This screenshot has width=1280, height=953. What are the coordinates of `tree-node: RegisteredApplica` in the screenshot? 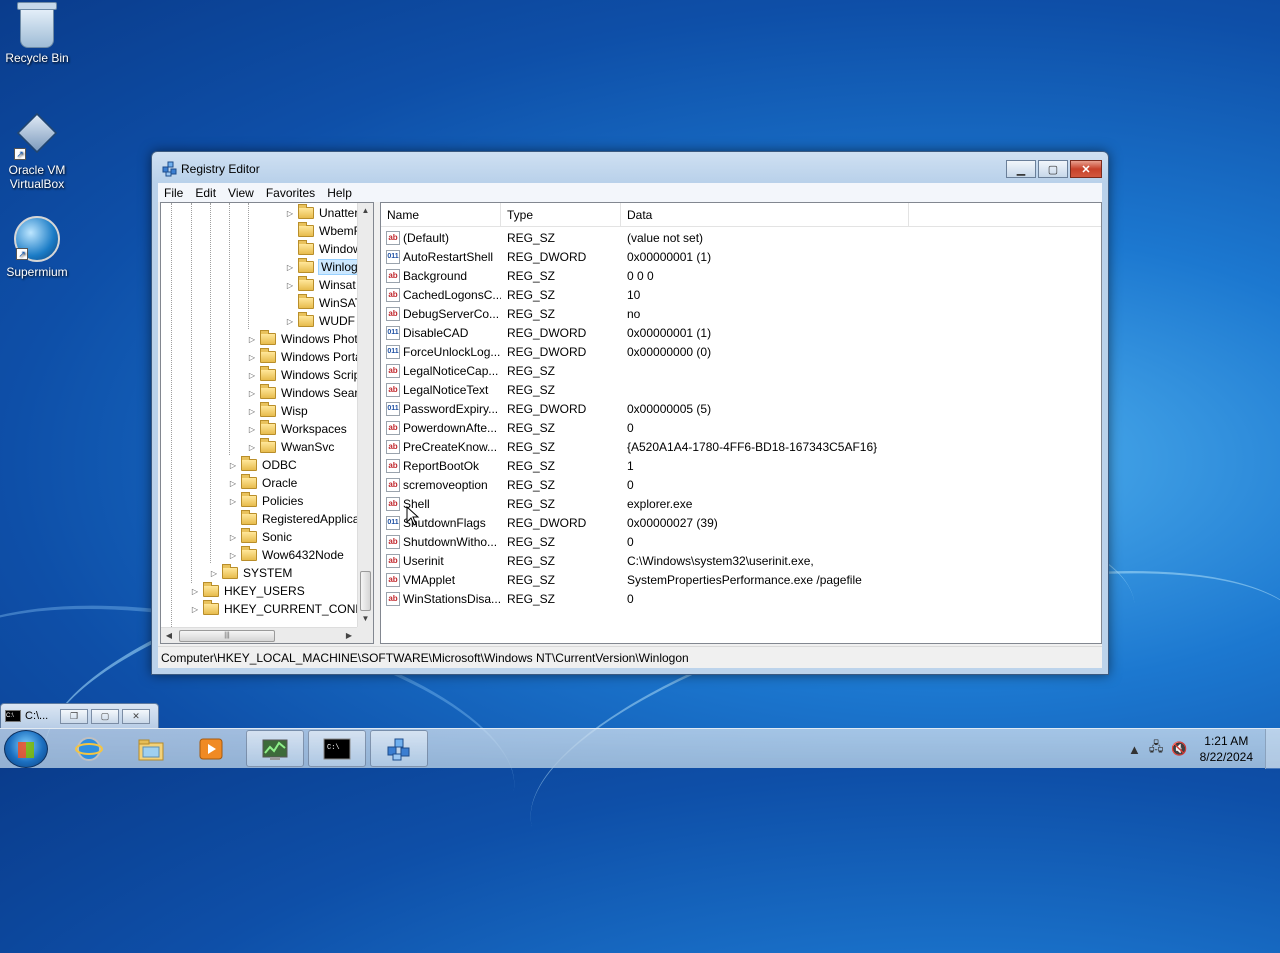 It's located at (292, 519).